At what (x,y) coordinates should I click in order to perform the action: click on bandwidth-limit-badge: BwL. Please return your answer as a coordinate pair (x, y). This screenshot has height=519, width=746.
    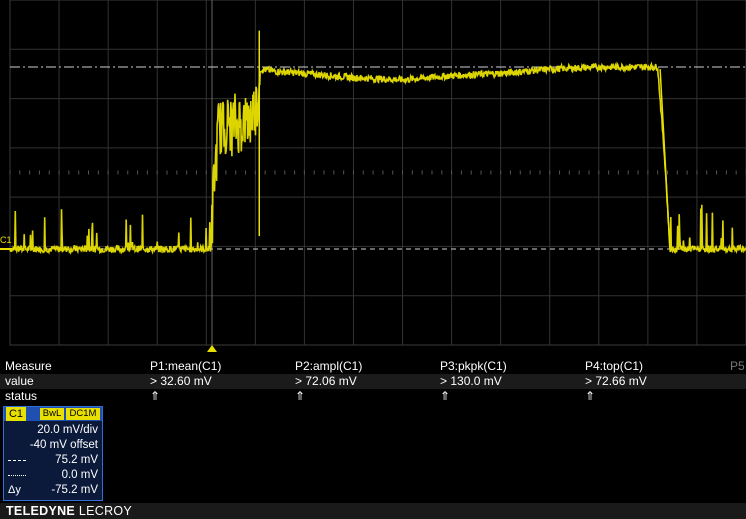
    Looking at the image, I should click on (52, 414).